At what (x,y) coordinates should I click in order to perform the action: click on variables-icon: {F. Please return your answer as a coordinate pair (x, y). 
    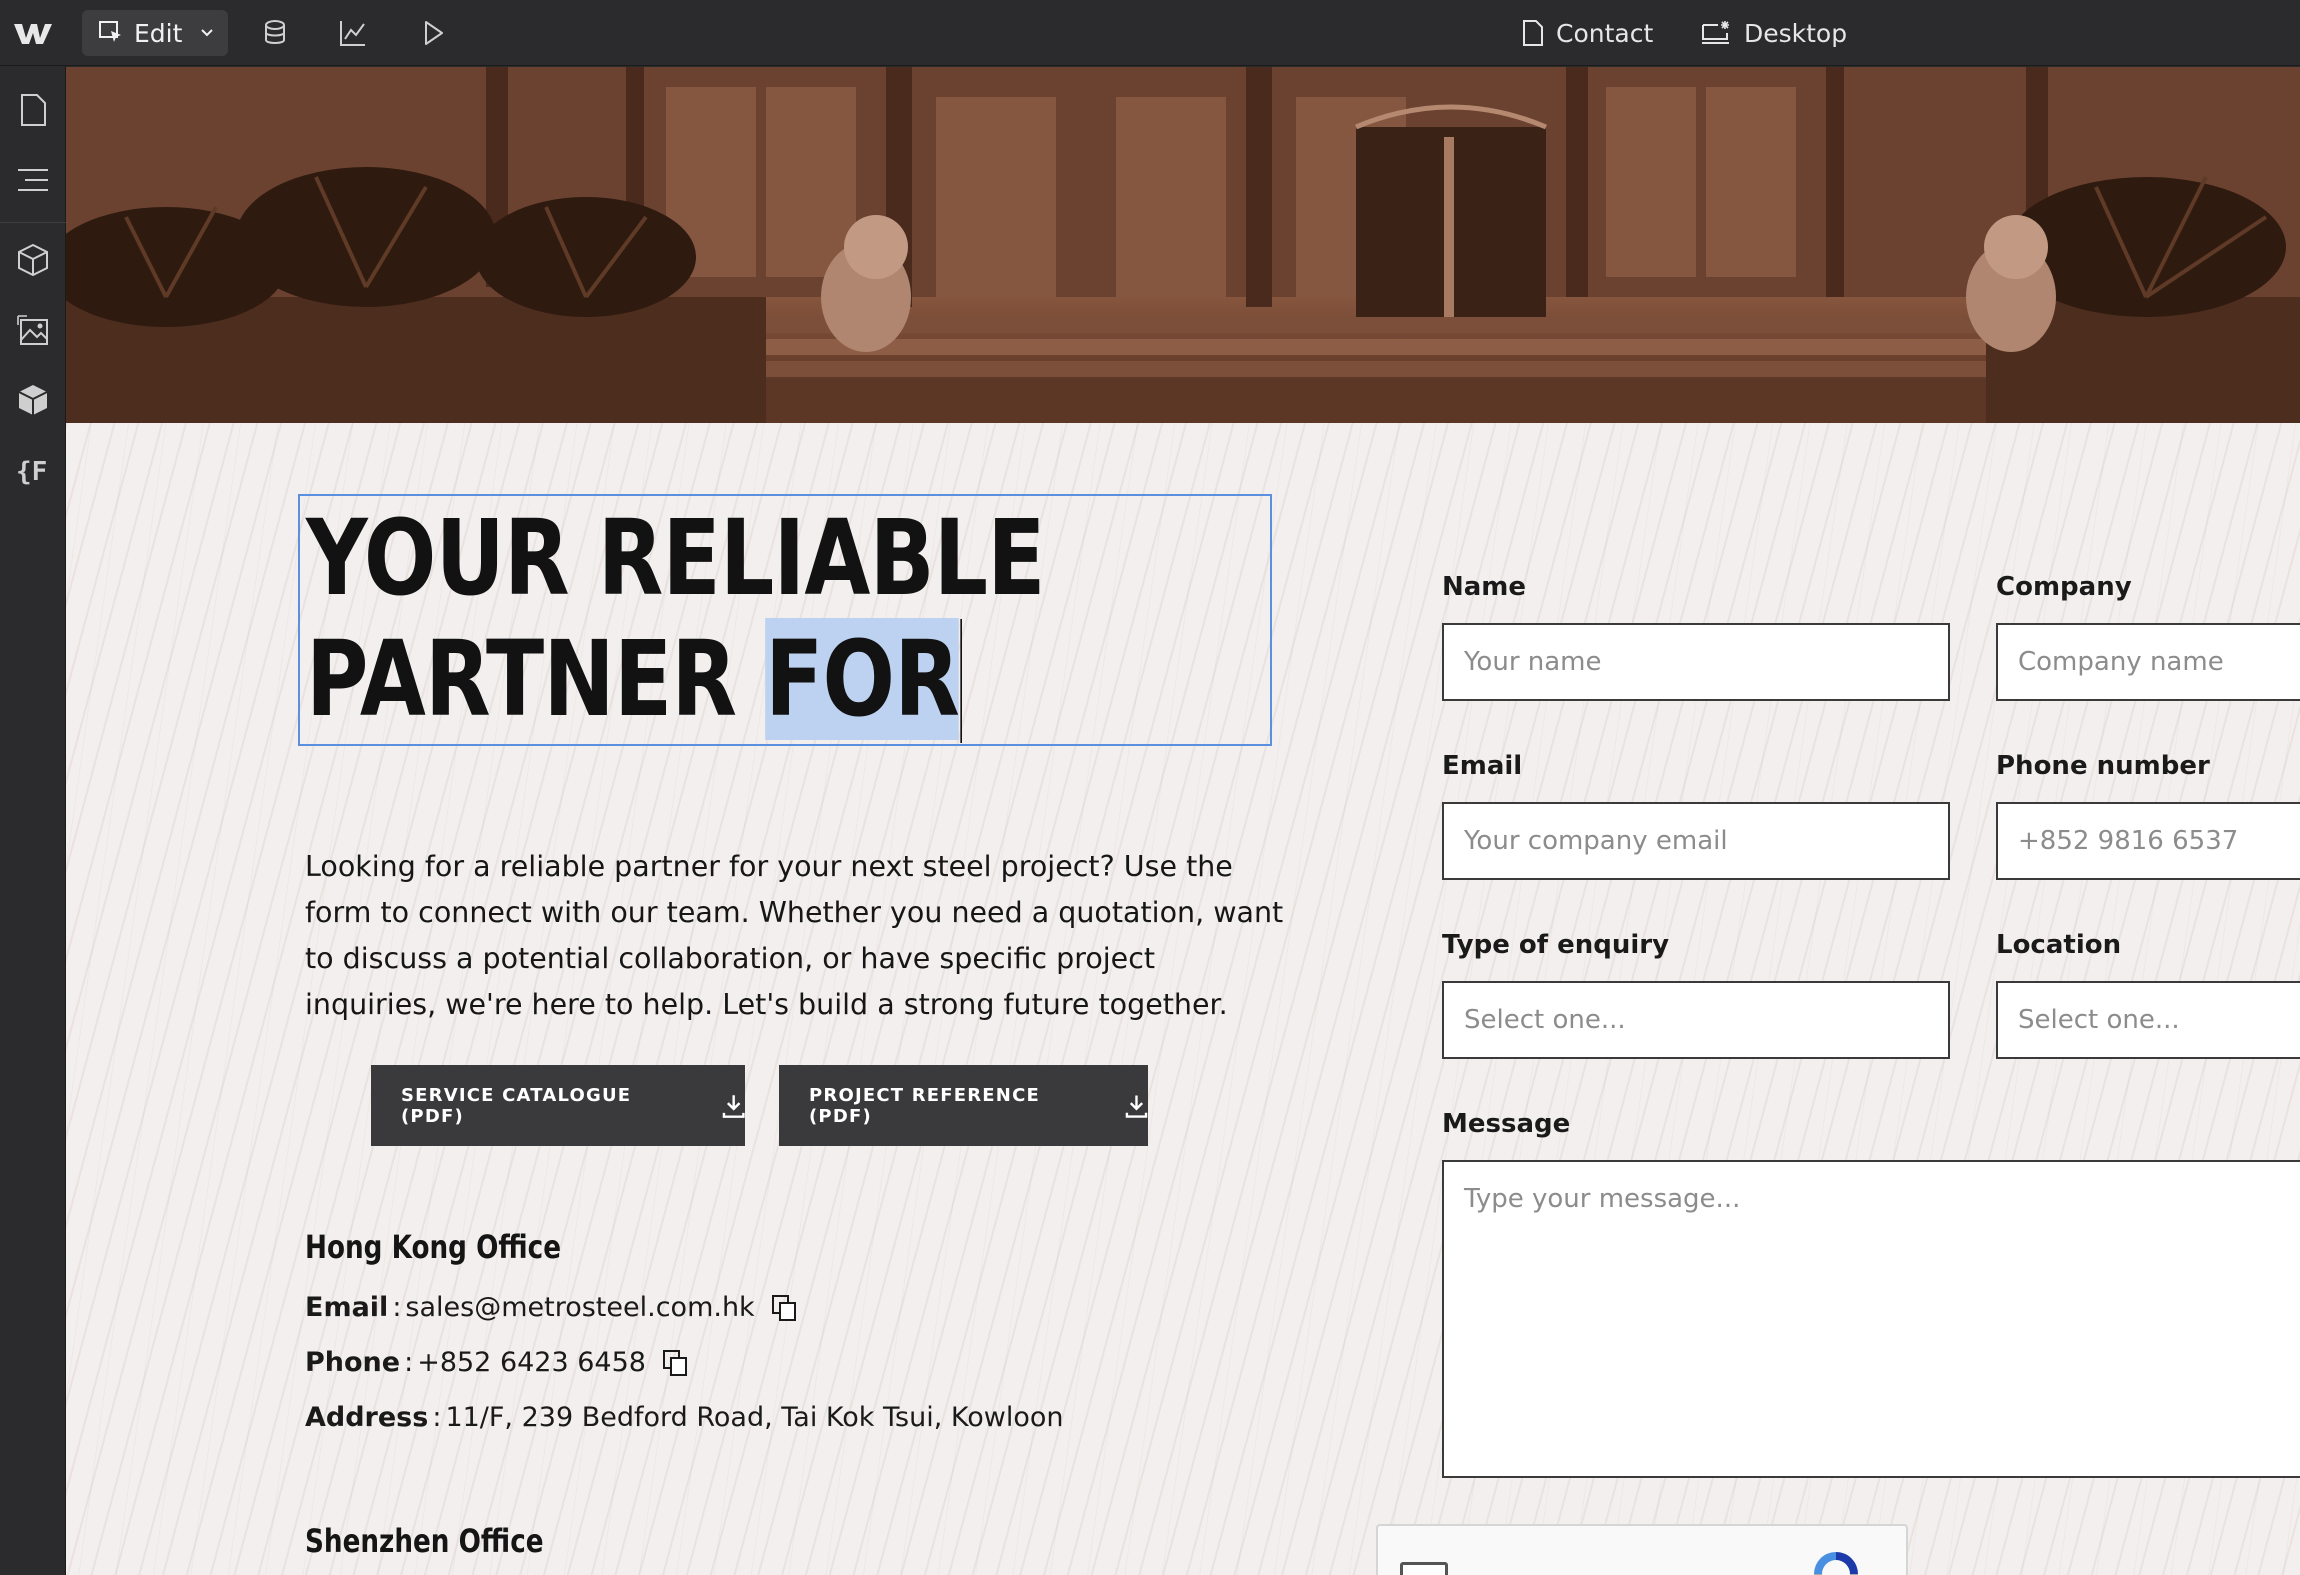
    Looking at the image, I should click on (33, 470).